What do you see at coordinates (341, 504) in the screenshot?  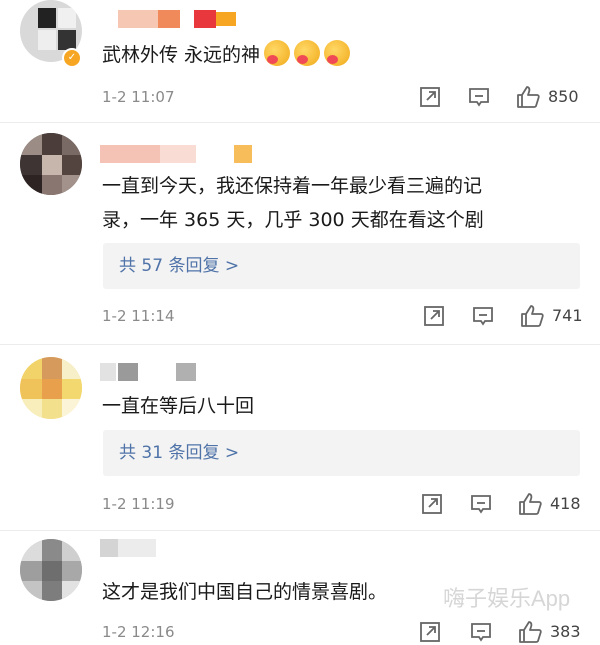 I see `comment-meta: 1-2 11:19 418` at bounding box center [341, 504].